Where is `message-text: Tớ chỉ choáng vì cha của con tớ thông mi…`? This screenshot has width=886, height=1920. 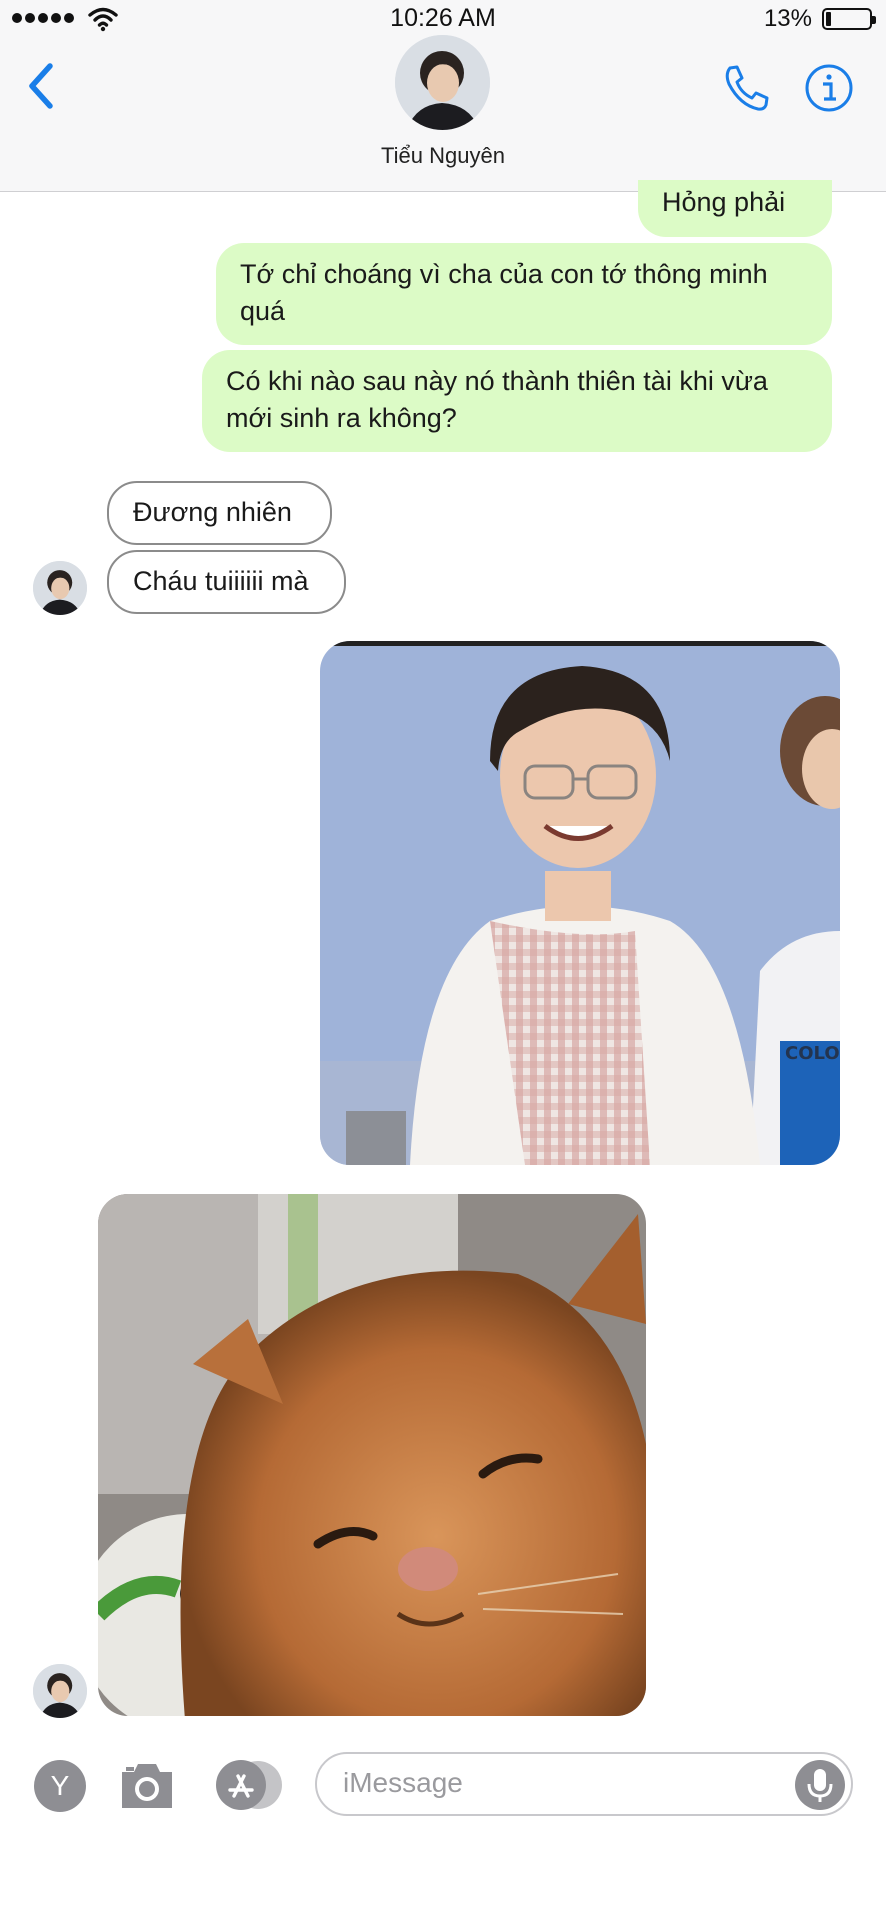
message-text: Tớ chỉ choáng vì cha của con tớ thông mi… is located at coordinates (504, 292).